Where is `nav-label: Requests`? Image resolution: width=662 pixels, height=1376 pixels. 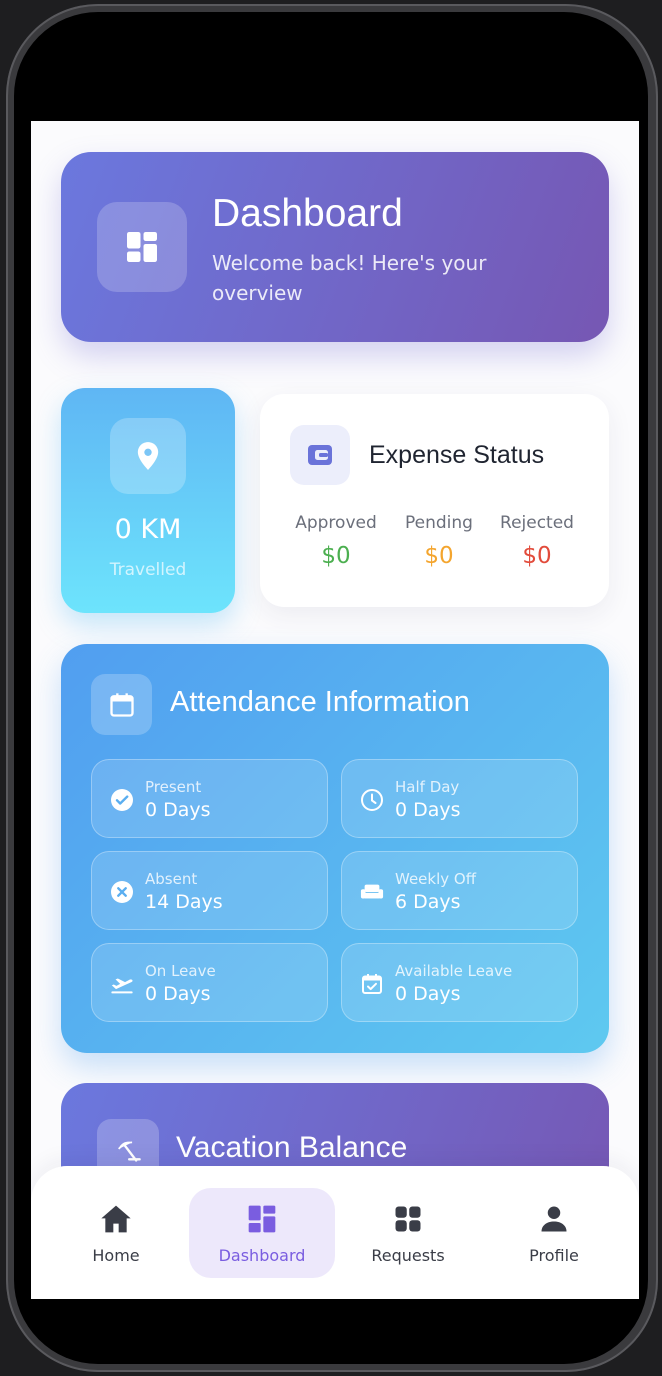
nav-label: Requests is located at coordinates (408, 1255).